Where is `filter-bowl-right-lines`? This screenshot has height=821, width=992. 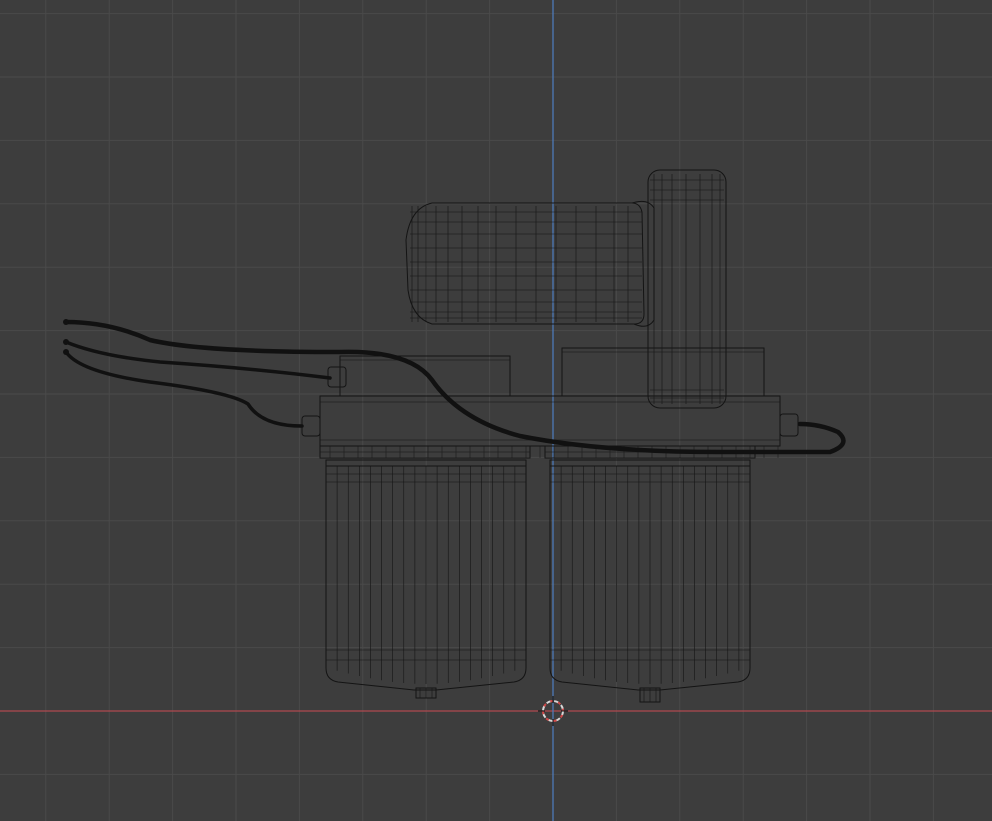 filter-bowl-right-lines is located at coordinates (650, 575).